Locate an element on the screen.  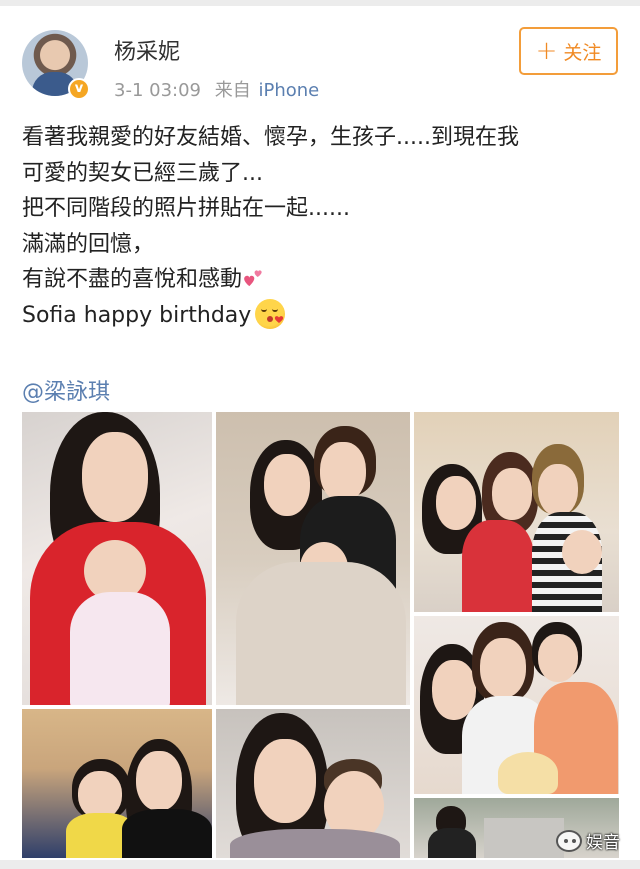
post-text-line: 滿滿的回憶， is located at coordinates (88, 244).